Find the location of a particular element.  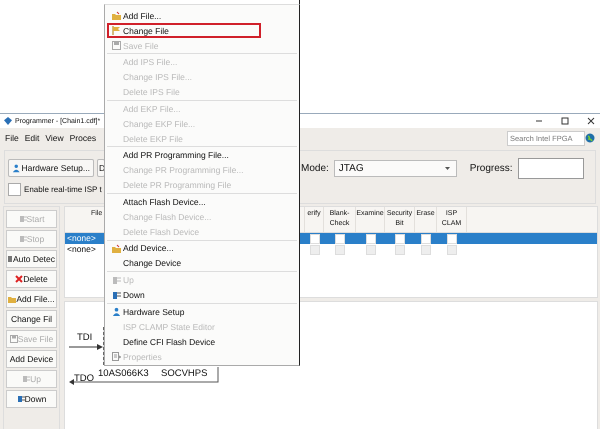

close-icon is located at coordinates (591, 121).